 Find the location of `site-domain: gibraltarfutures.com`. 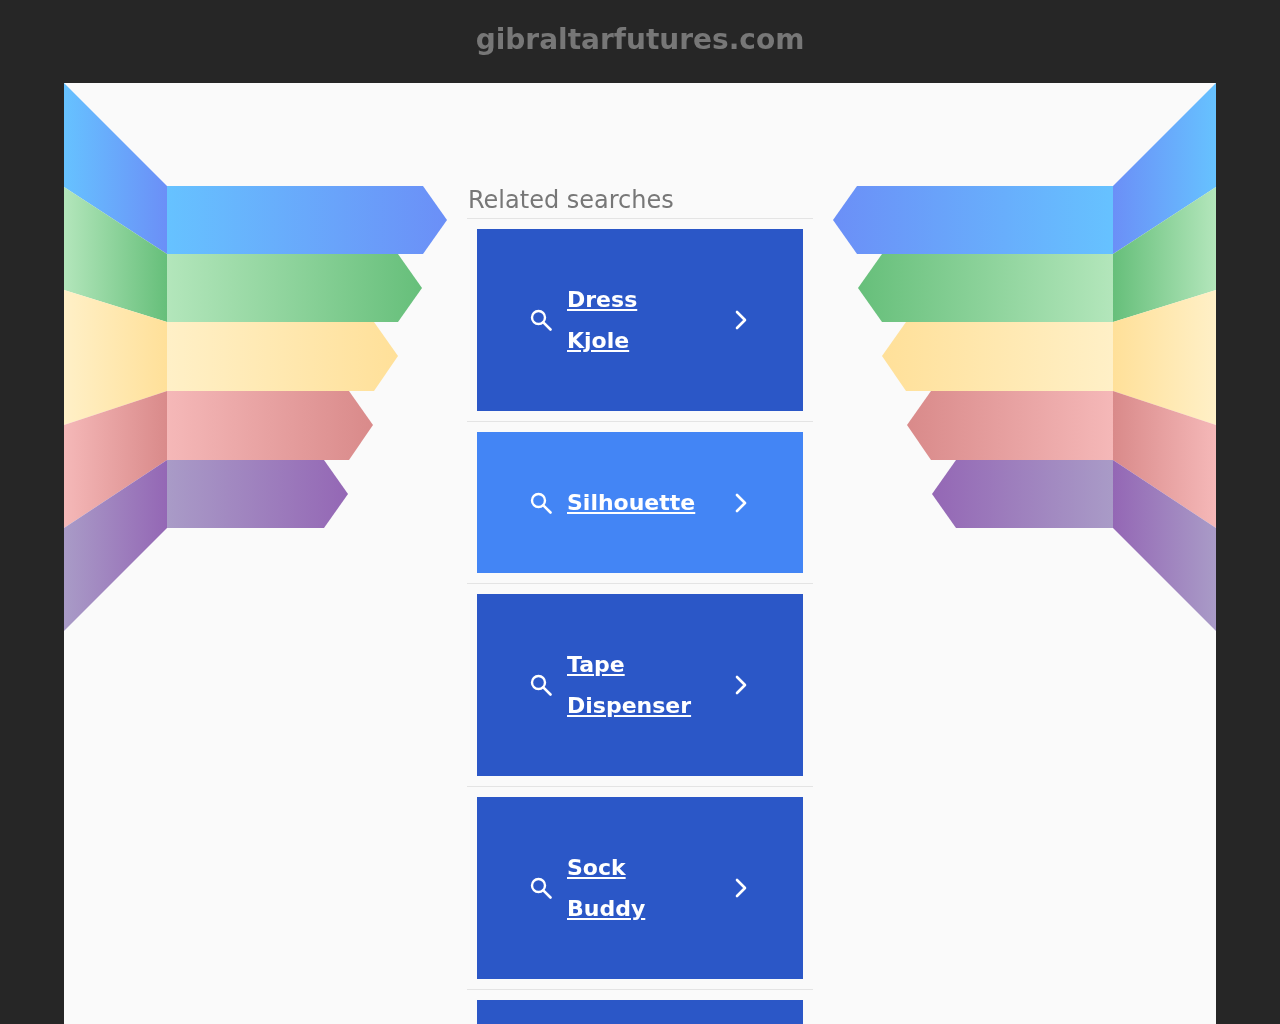

site-domain: gibraltarfutures.com is located at coordinates (640, 39).